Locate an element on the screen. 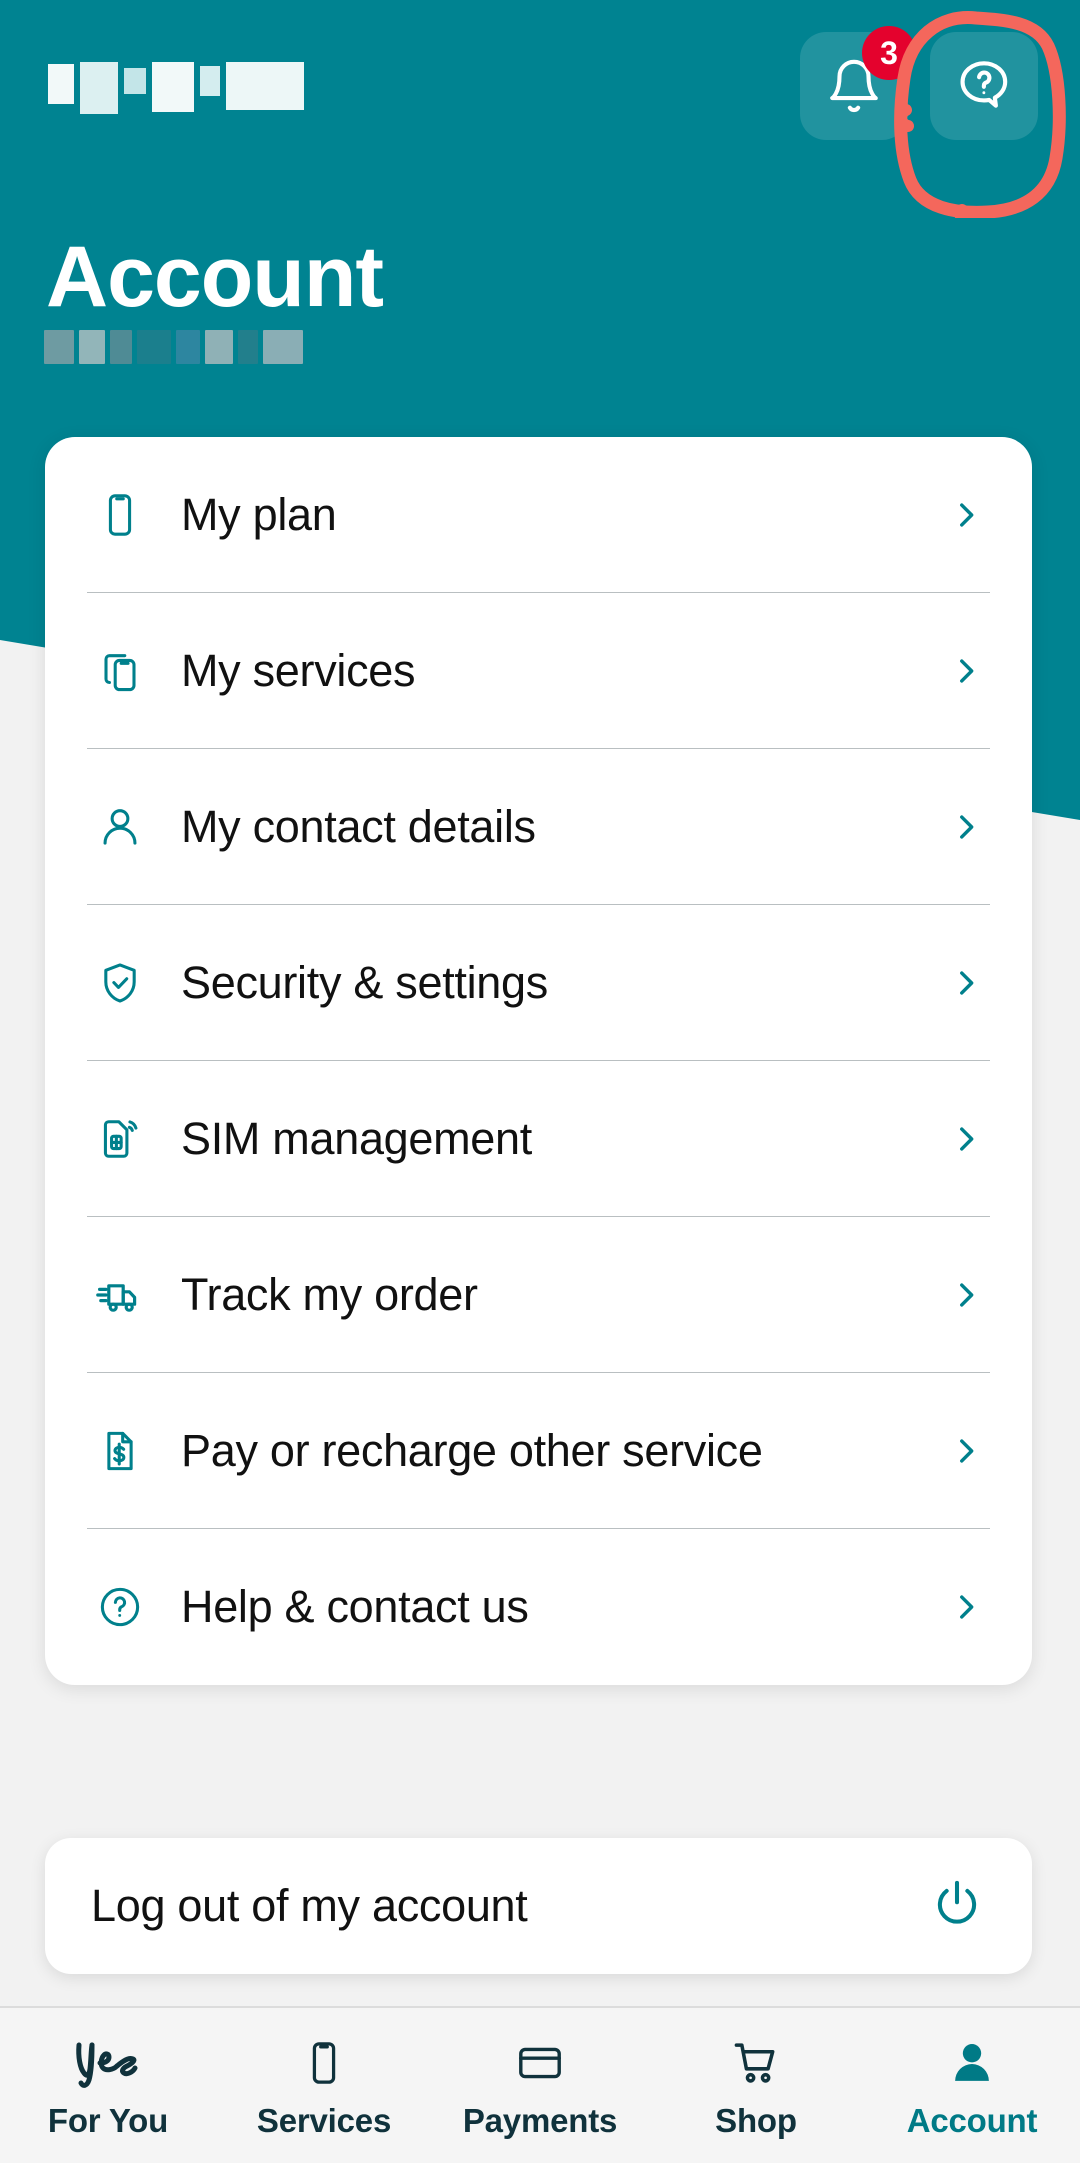 The image size is (1080, 2163). redacted-subtitle is located at coordinates (174, 347).